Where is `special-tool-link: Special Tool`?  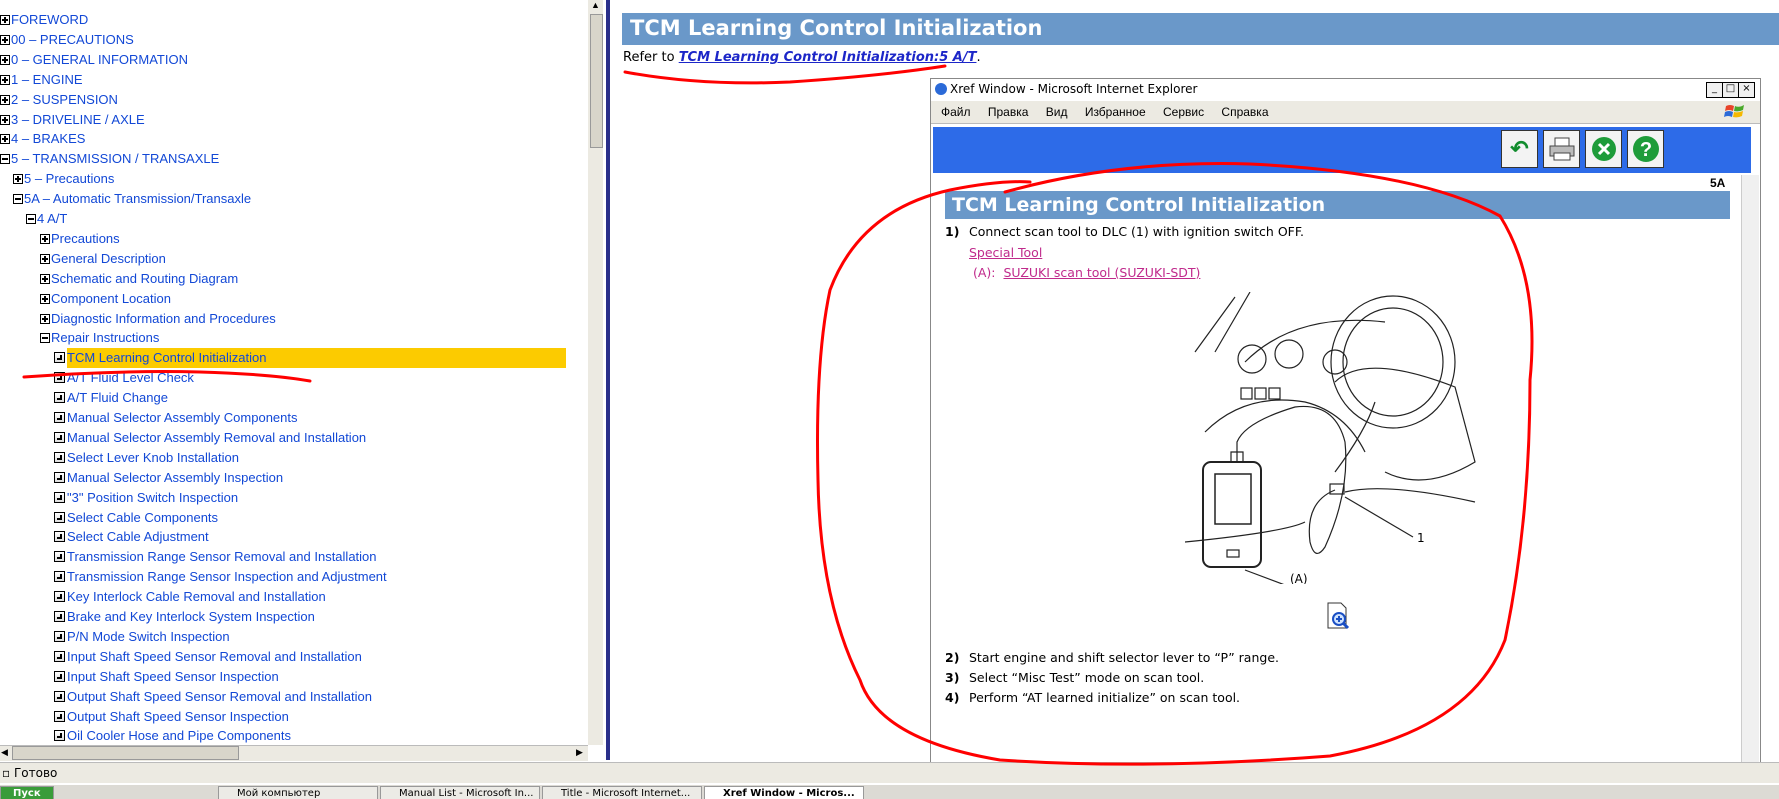 special-tool-link: Special Tool is located at coordinates (1005, 252).